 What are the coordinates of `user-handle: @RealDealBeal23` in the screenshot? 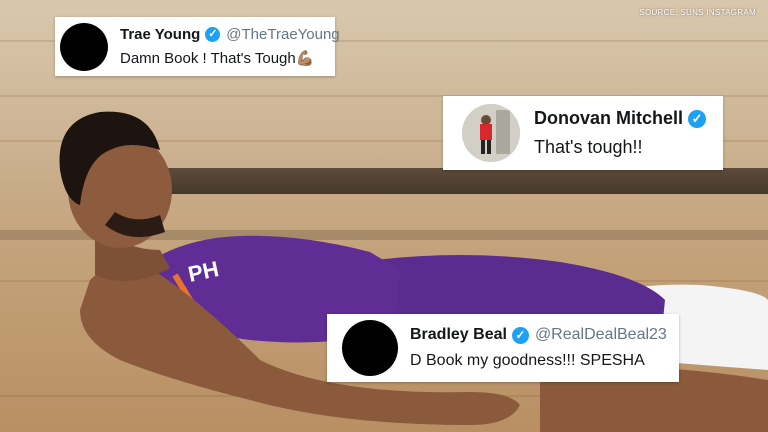 It's located at (601, 335).